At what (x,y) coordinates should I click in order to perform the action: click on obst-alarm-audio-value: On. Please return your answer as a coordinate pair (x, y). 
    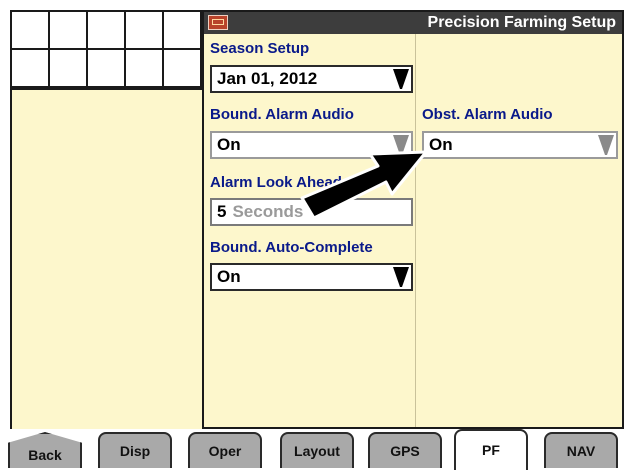
    Looking at the image, I should click on (441, 144).